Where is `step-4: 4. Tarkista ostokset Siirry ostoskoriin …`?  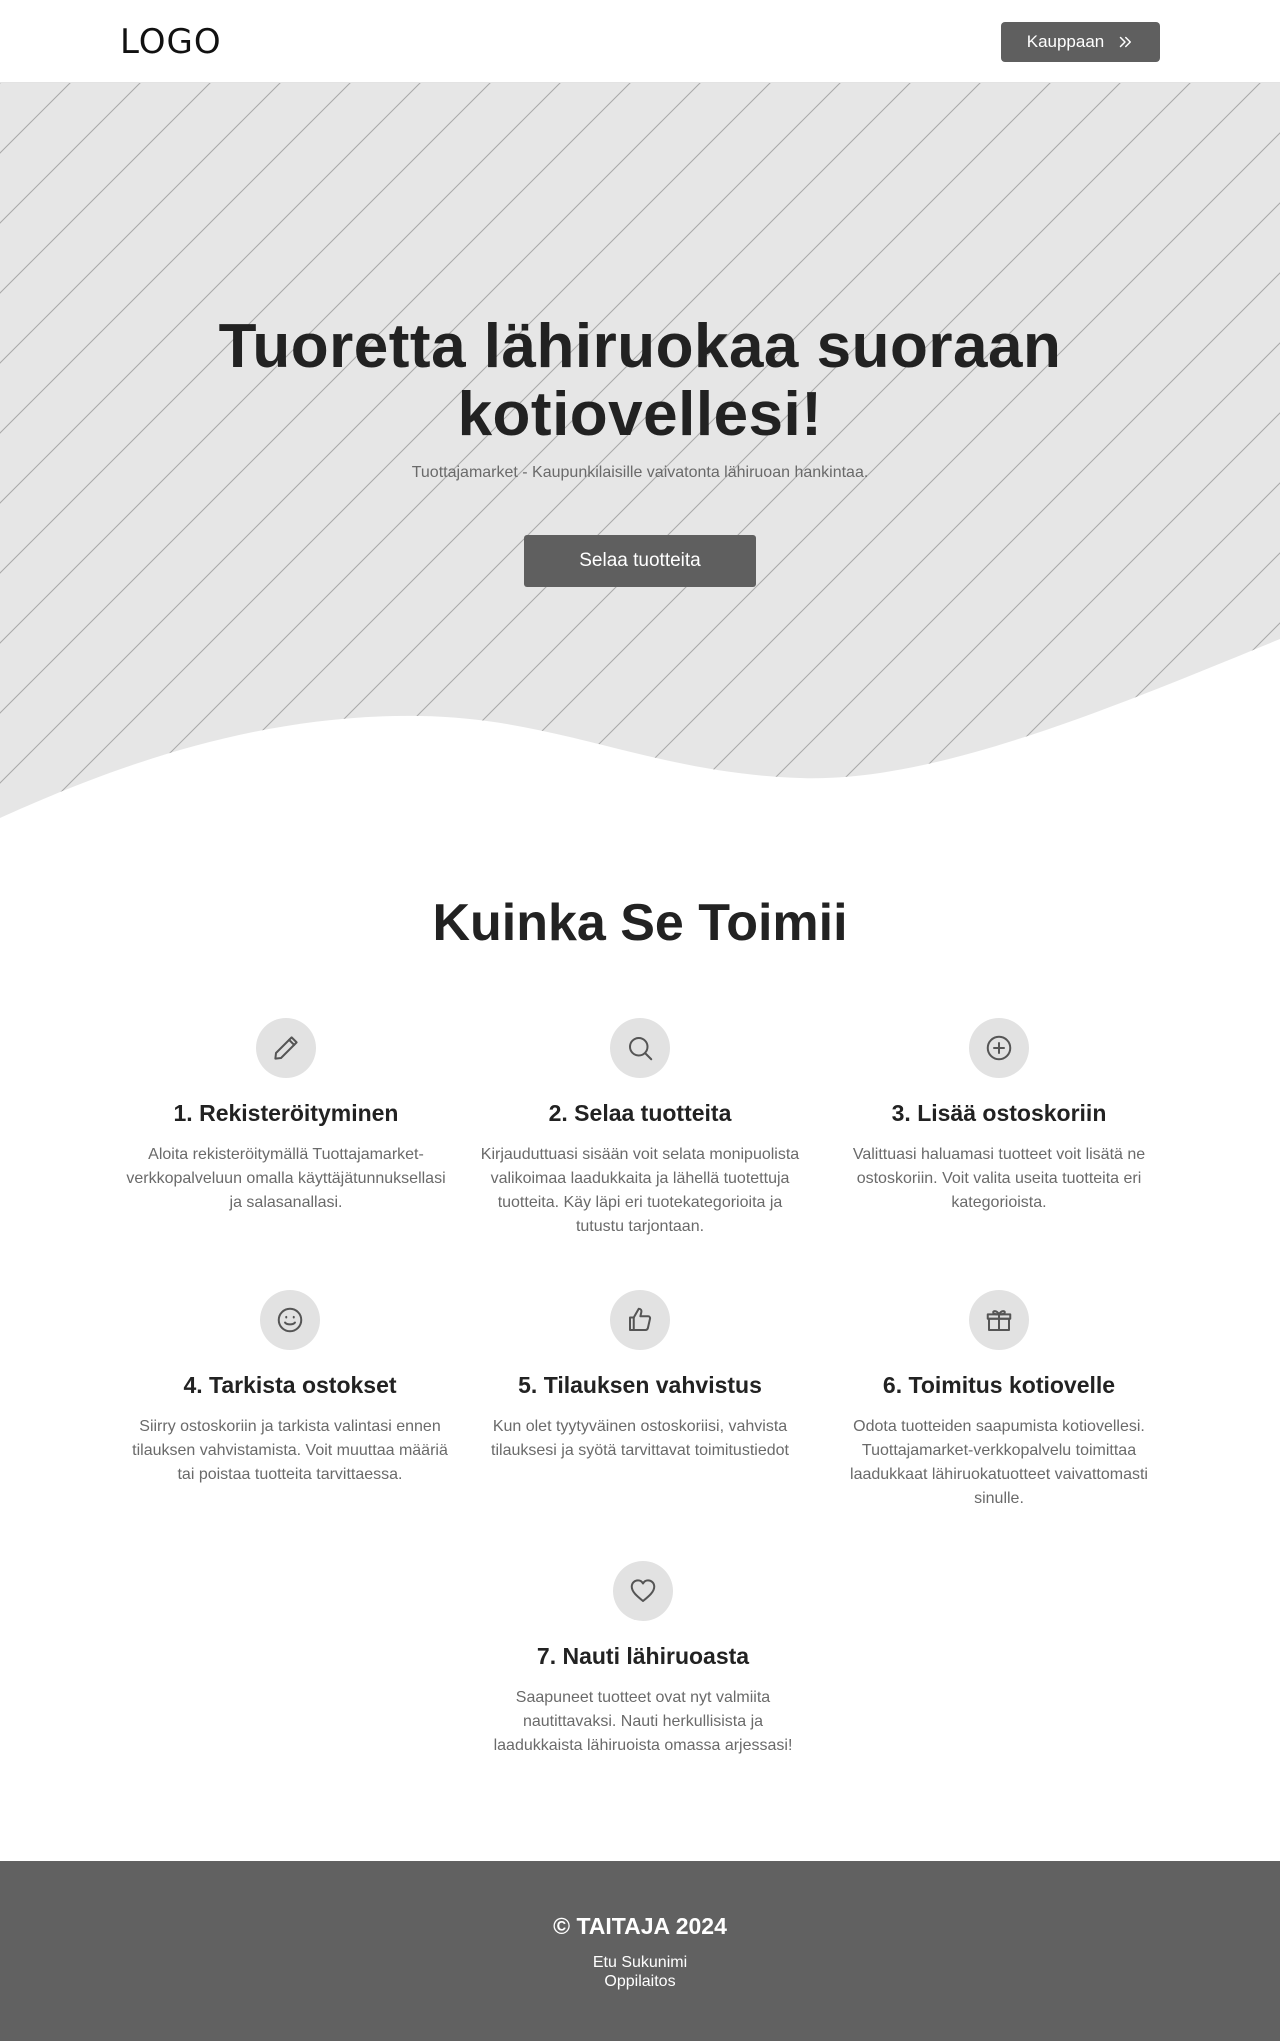 step-4: 4. Tarkista ostokset Siirry ostoskoriin … is located at coordinates (290, 1388).